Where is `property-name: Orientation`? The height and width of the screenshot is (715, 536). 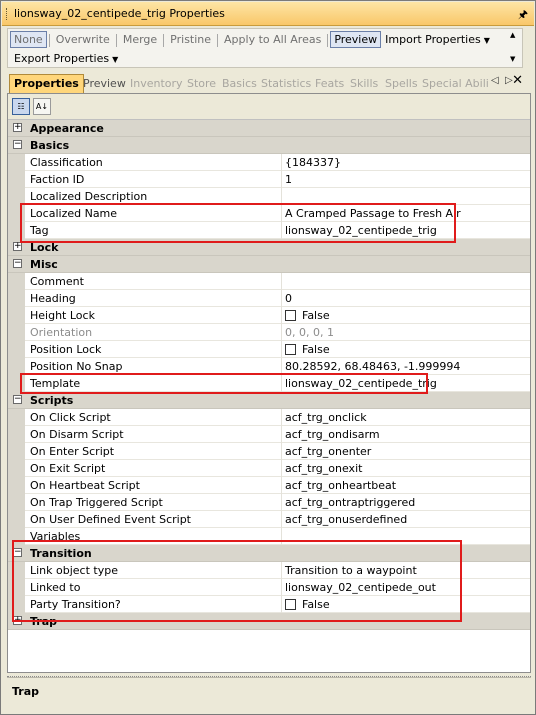 property-name: Orientation is located at coordinates (61, 332).